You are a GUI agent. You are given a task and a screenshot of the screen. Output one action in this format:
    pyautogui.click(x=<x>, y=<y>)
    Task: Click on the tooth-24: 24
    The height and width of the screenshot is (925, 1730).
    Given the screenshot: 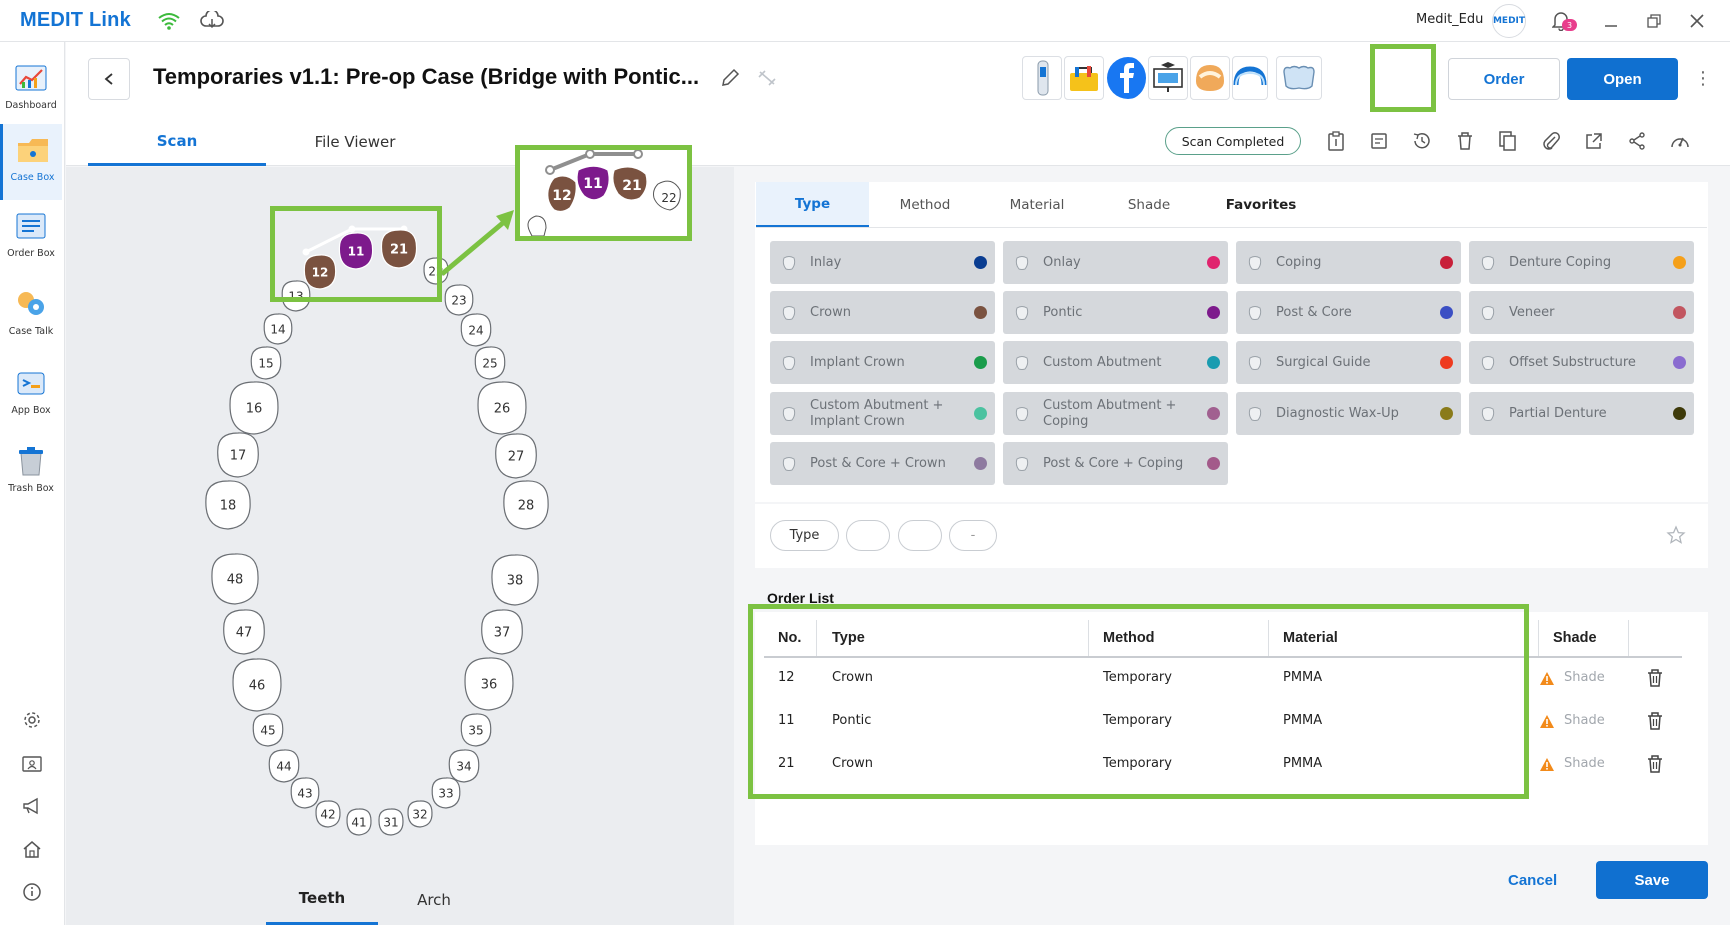 What is the action you would take?
    pyautogui.click(x=476, y=330)
    